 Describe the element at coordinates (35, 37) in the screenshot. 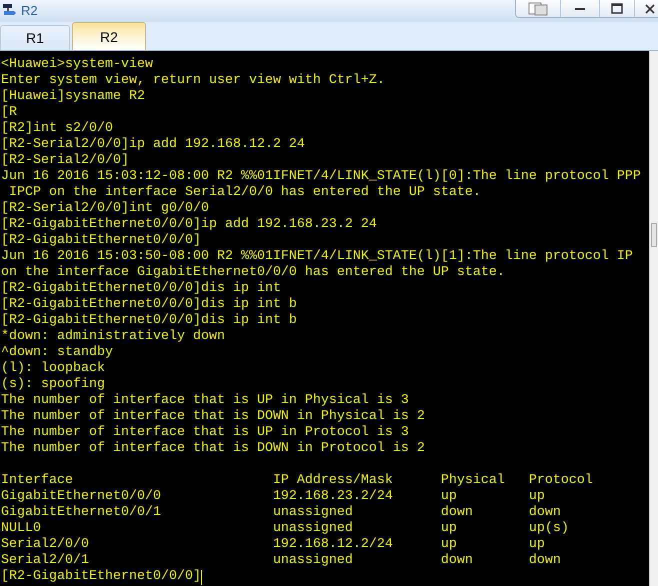

I see `tab: R1` at that location.